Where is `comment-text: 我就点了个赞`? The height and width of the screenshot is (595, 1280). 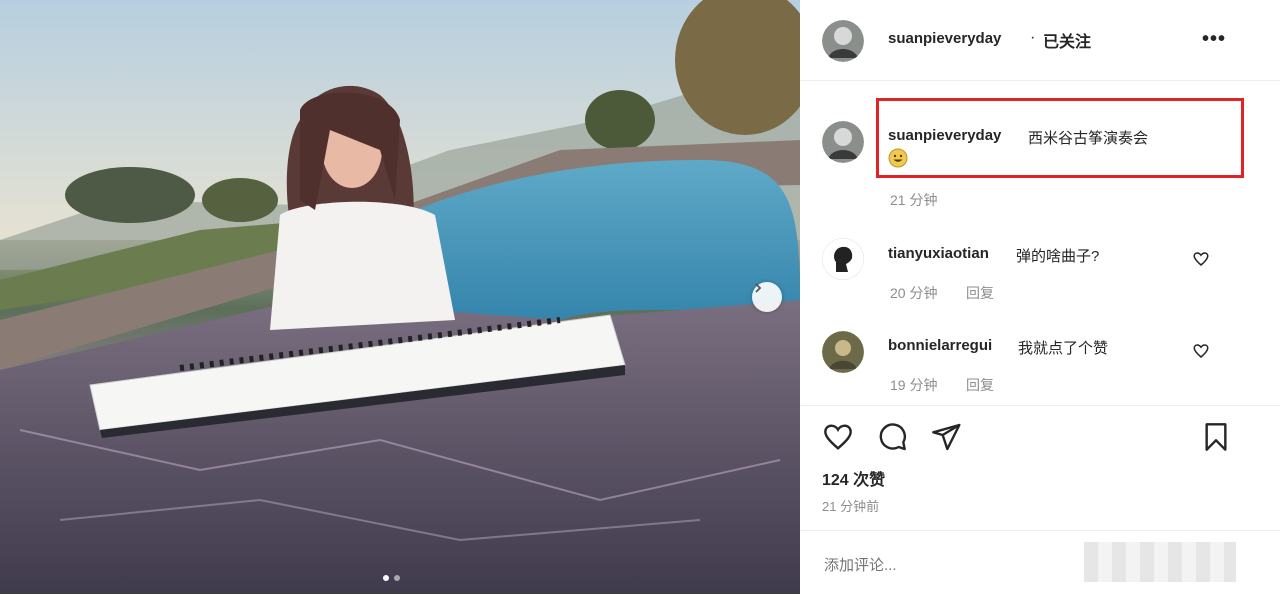 comment-text: 我就点了个赞 is located at coordinates (1063, 348).